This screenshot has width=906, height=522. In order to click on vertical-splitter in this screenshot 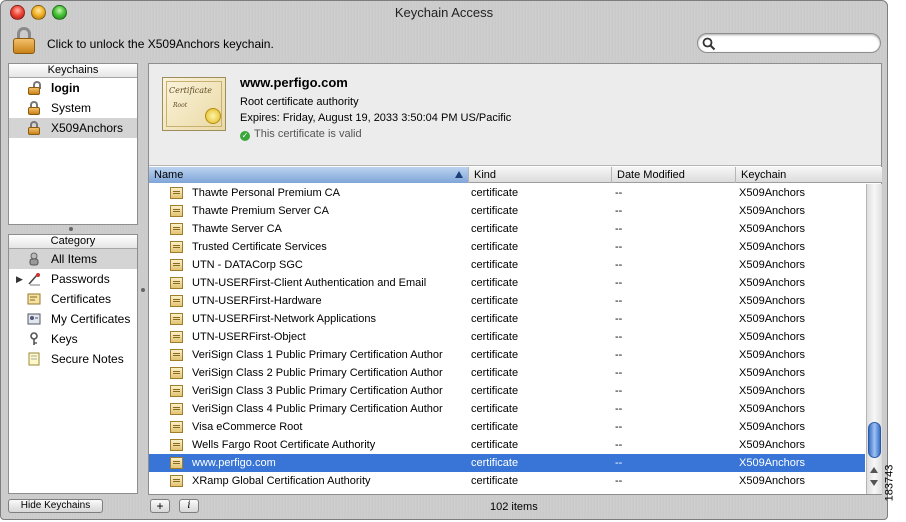, I will do `click(143, 279)`.